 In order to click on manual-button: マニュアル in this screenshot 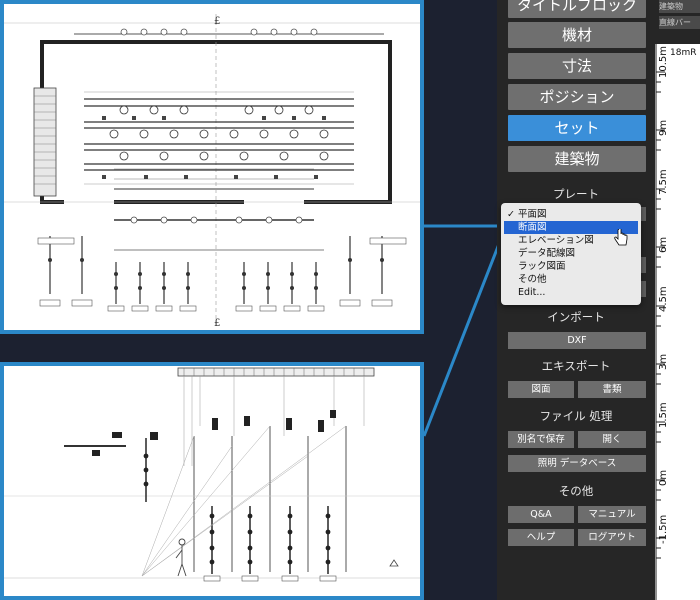, I will do `click(612, 514)`.